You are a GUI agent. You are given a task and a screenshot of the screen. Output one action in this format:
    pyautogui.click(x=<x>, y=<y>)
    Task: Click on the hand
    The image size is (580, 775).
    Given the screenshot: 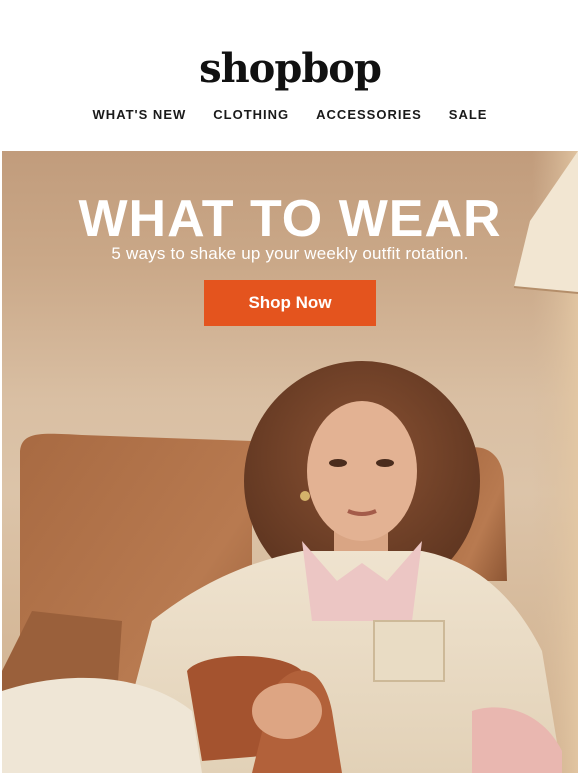 What is the action you would take?
    pyautogui.click(x=287, y=711)
    